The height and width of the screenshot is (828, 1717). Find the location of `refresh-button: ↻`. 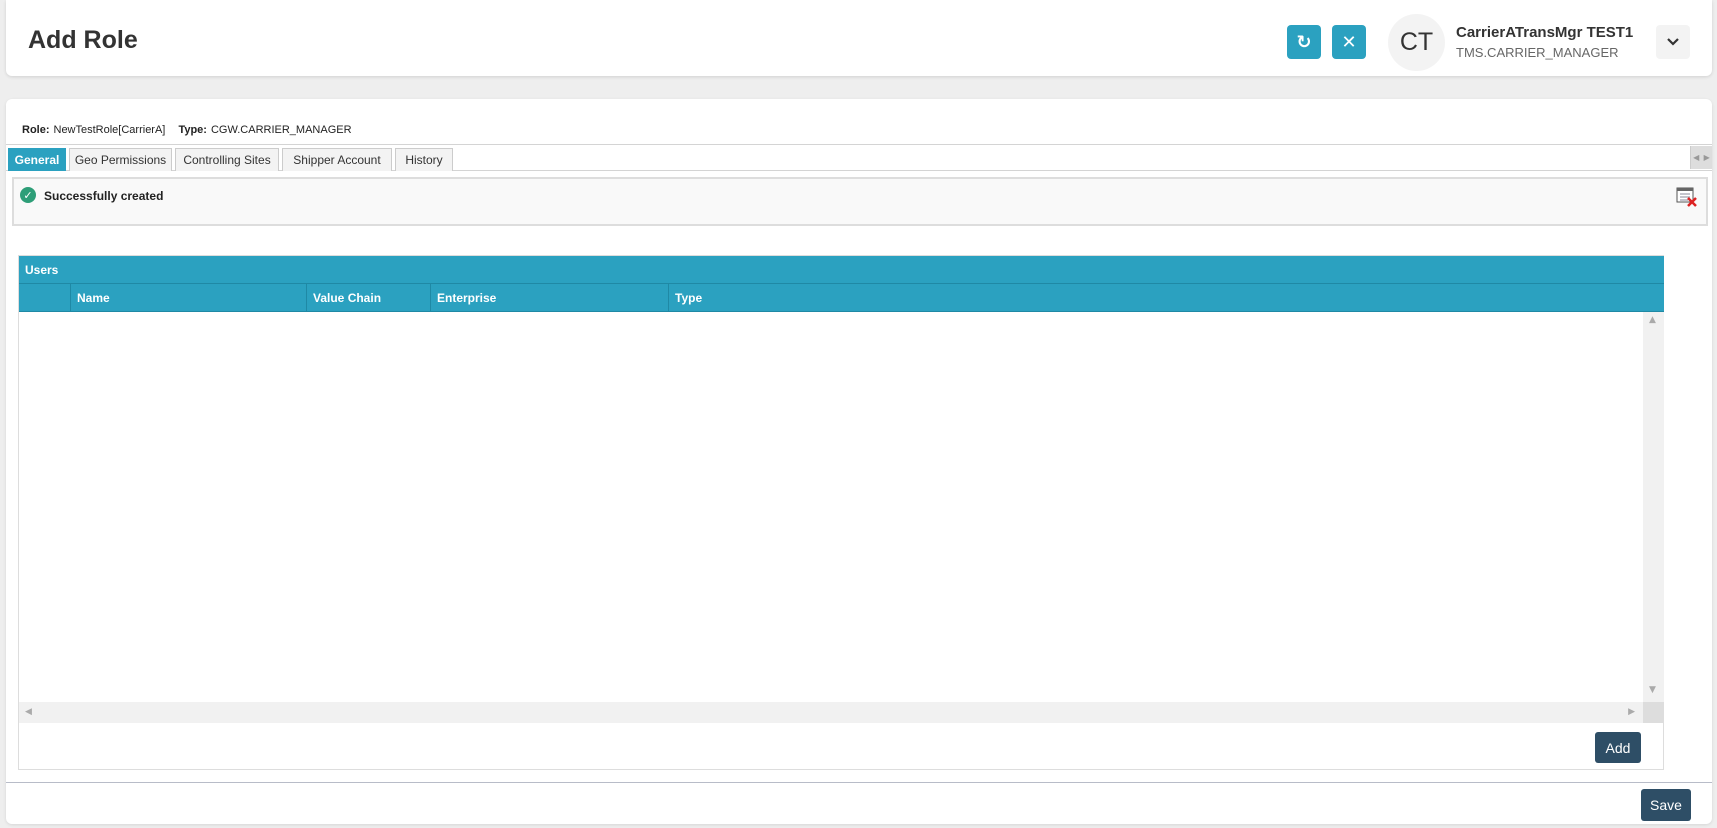

refresh-button: ↻ is located at coordinates (1304, 42).